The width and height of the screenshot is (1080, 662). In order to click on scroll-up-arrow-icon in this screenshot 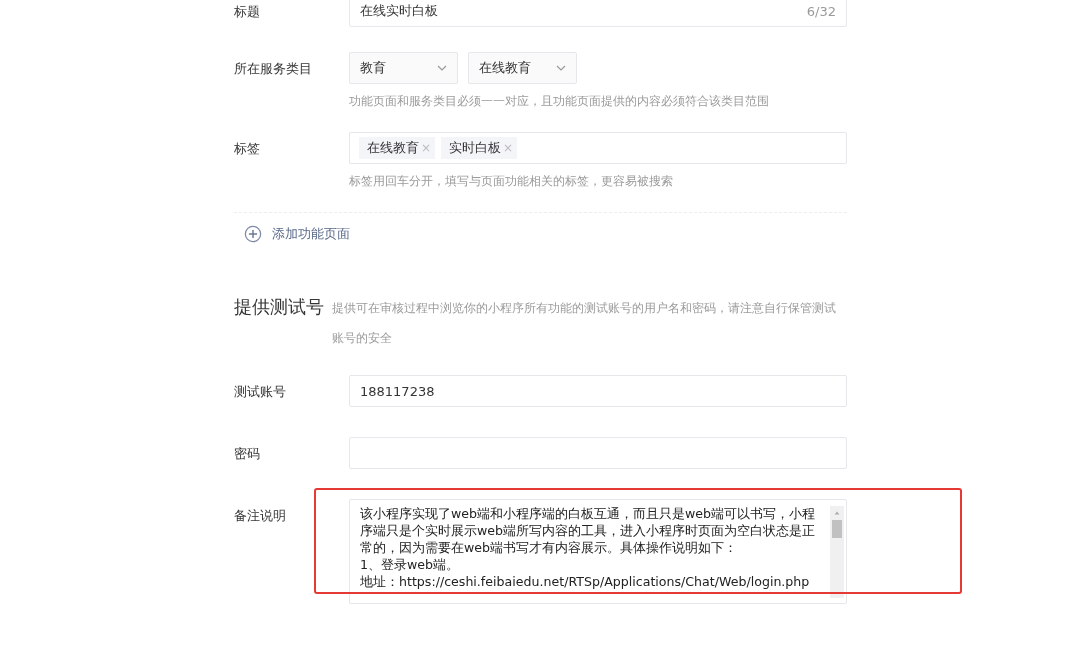, I will do `click(837, 513)`.